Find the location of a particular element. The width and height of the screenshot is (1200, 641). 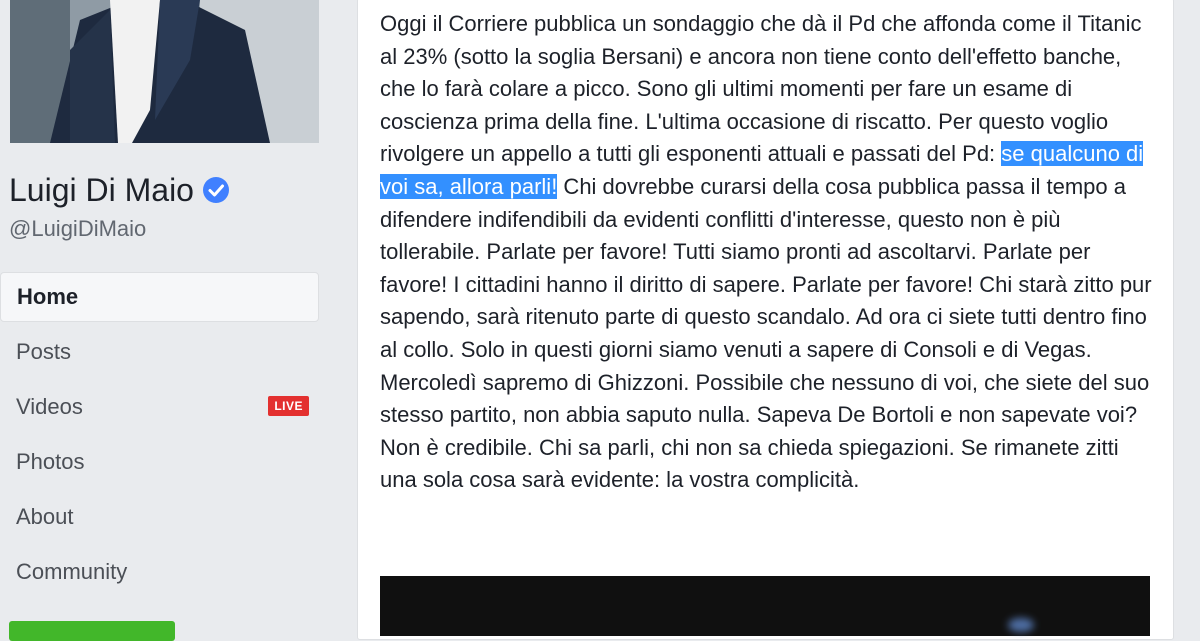

nav-item-about: About is located at coordinates (159, 517).